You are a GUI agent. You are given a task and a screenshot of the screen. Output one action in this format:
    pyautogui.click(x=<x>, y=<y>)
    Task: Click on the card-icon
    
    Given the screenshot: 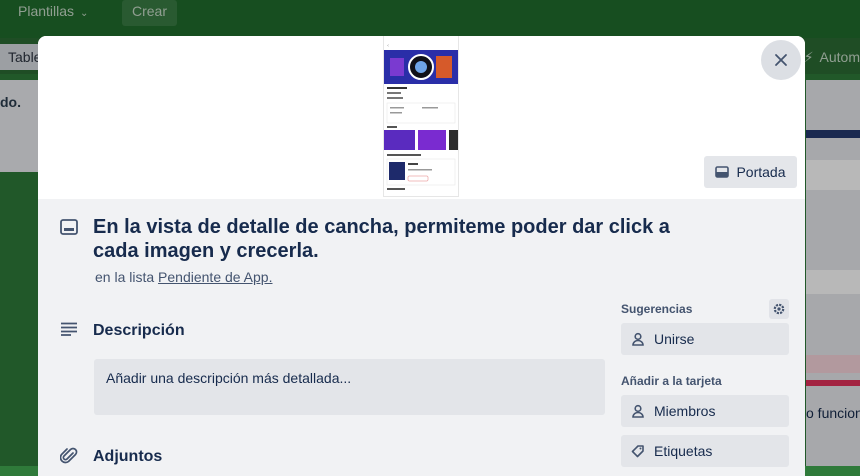 What is the action you would take?
    pyautogui.click(x=69, y=229)
    